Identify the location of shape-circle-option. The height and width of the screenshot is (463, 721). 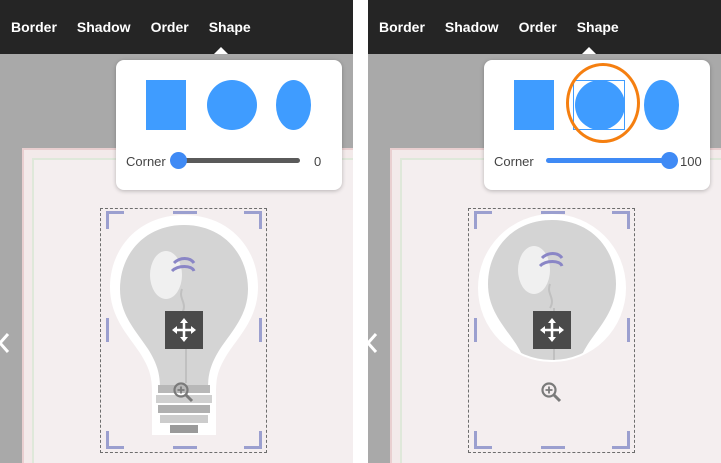
(232, 105).